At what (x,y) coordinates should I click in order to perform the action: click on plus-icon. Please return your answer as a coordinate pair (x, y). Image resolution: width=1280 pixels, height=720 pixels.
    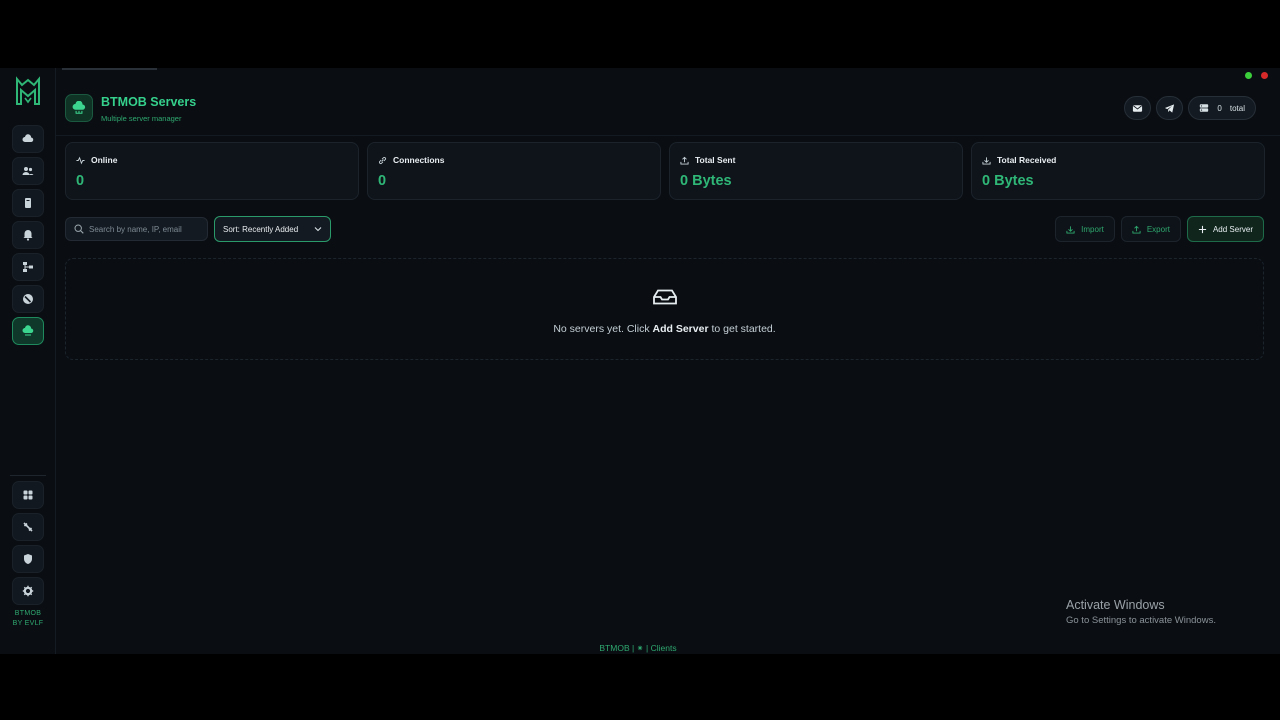
    Looking at the image, I should click on (1202, 229).